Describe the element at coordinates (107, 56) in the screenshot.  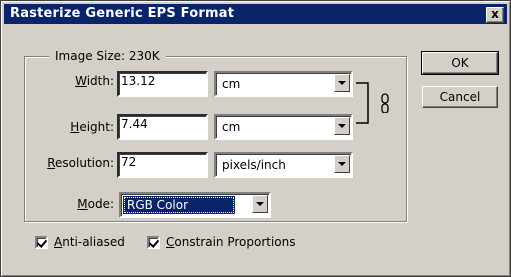
I see `image-size-label: Image Size: 230K` at that location.